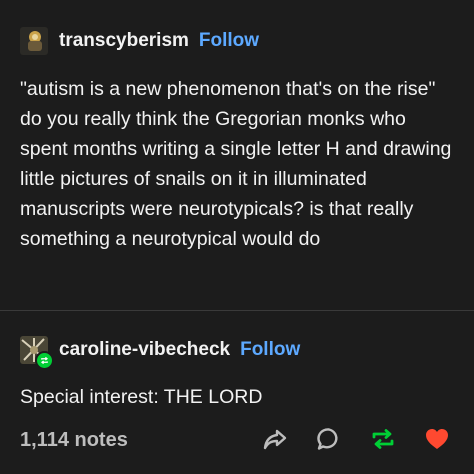 The image size is (474, 474). What do you see at coordinates (141, 397) in the screenshot?
I see `post-text: Special interest: THE LORD` at bounding box center [141, 397].